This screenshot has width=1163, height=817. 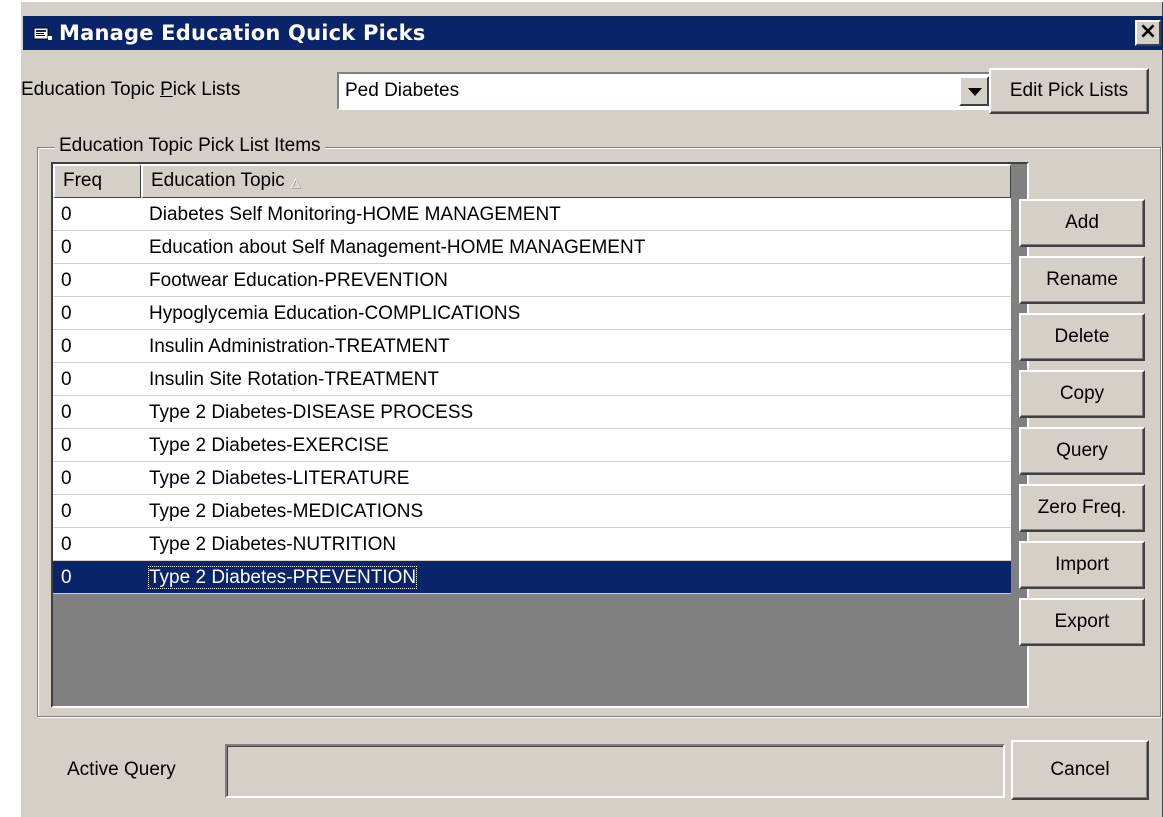 I want to click on topic-cell: Diabetes Self Monitoring-HOME MANAGEMENT, so click(x=576, y=214).